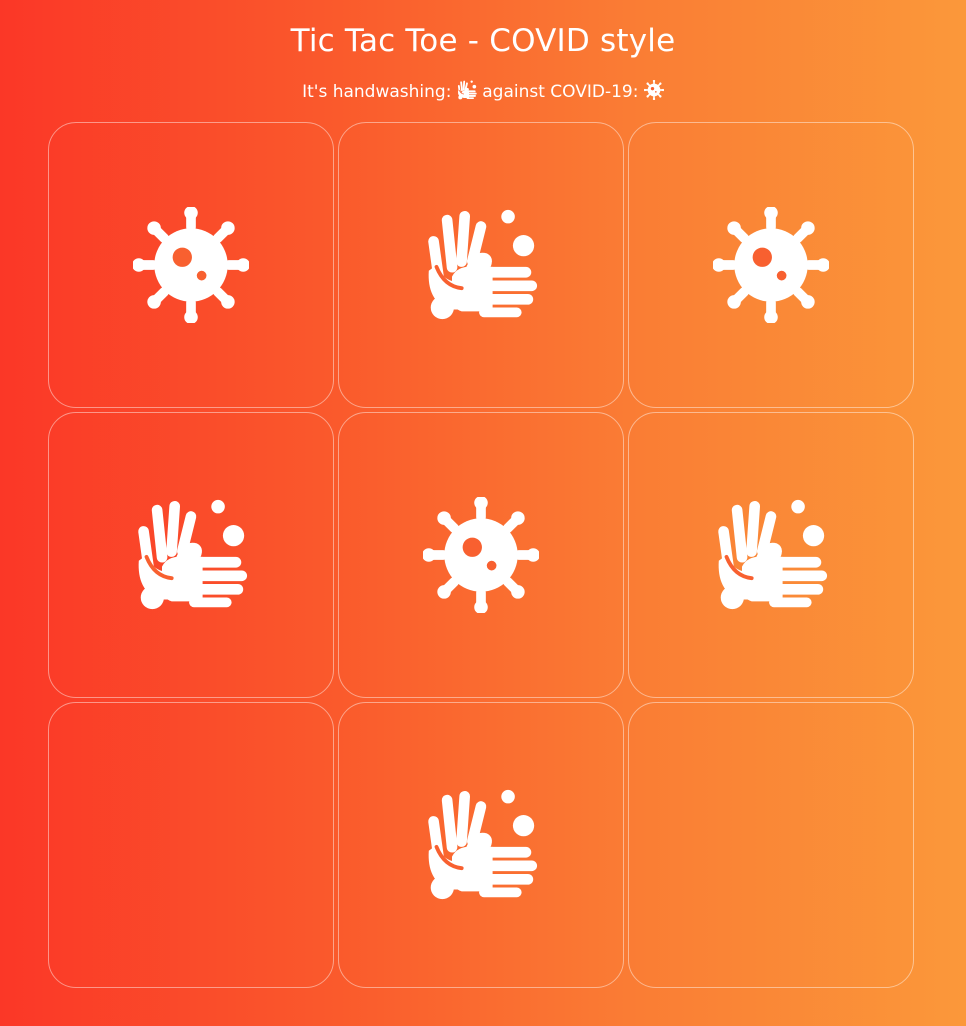 The width and height of the screenshot is (966, 1026). Describe the element at coordinates (377, 92) in the screenshot. I see `subtitle-prefix: It's handwashing:` at that location.